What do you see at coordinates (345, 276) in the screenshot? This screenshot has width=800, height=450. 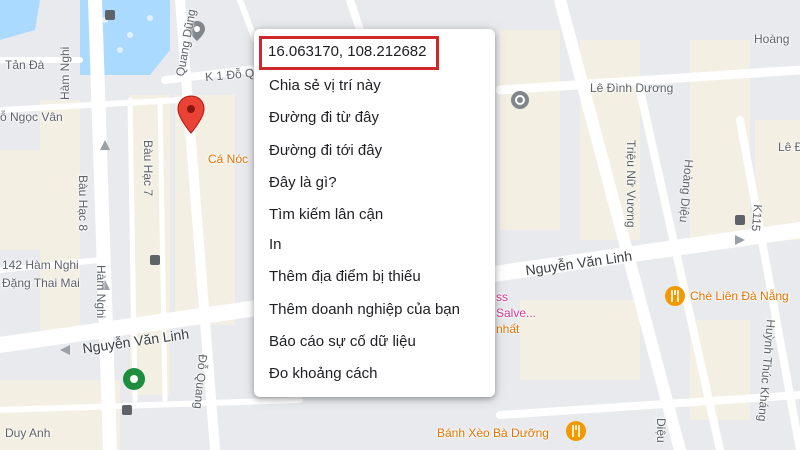 I see `menu-item-add-missing-place: Thêm địa điểm bị thiếu` at bounding box center [345, 276].